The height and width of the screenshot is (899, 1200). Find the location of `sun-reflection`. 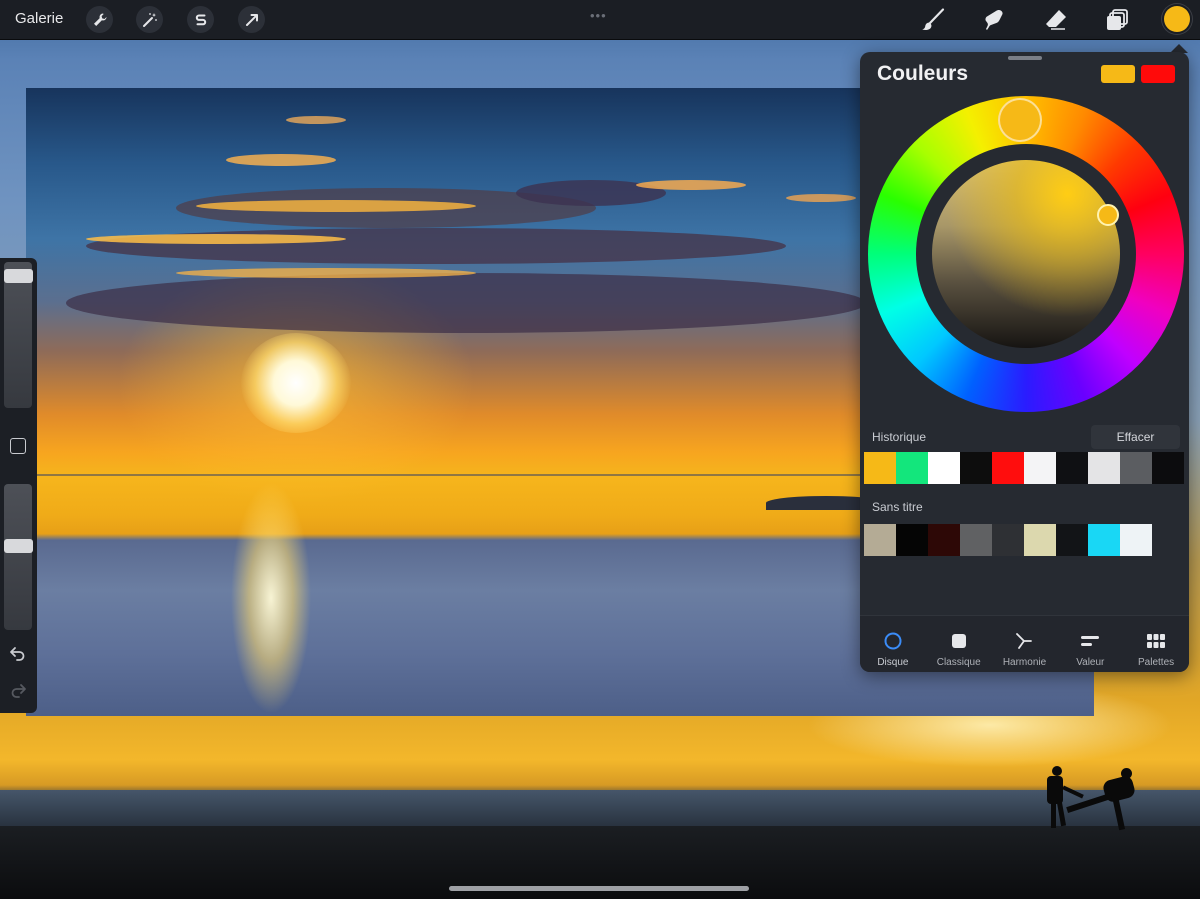

sun-reflection is located at coordinates (271, 598).